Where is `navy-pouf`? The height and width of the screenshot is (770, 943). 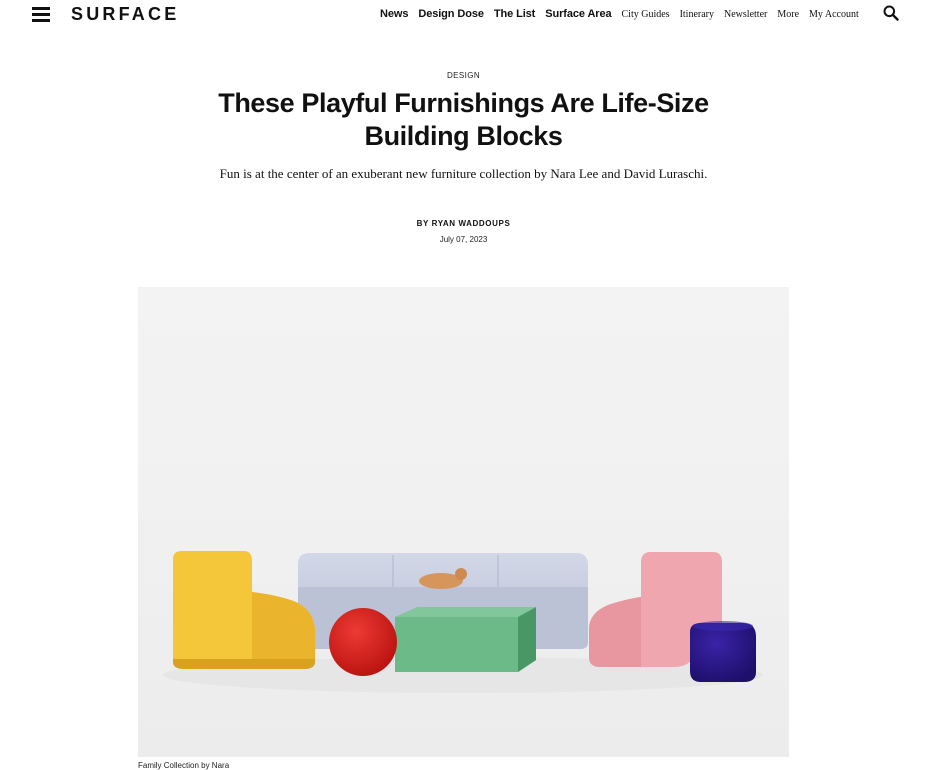 navy-pouf is located at coordinates (723, 651).